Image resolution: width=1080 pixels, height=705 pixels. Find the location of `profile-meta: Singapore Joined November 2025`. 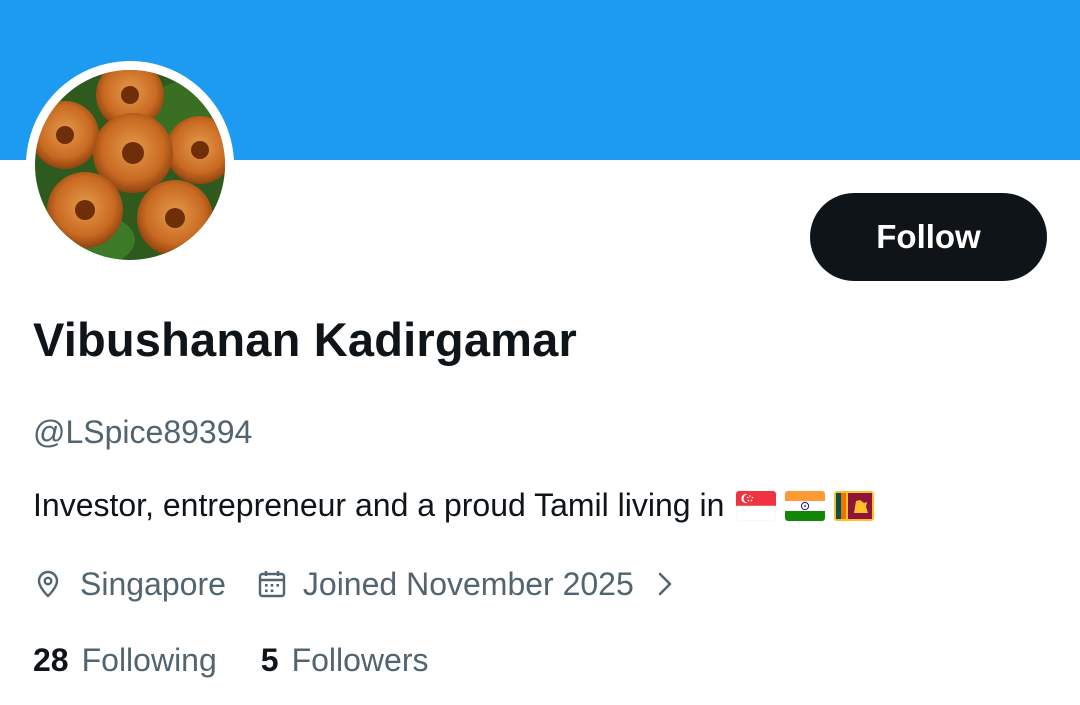

profile-meta: Singapore Joined November 2025 is located at coordinates (354, 584).